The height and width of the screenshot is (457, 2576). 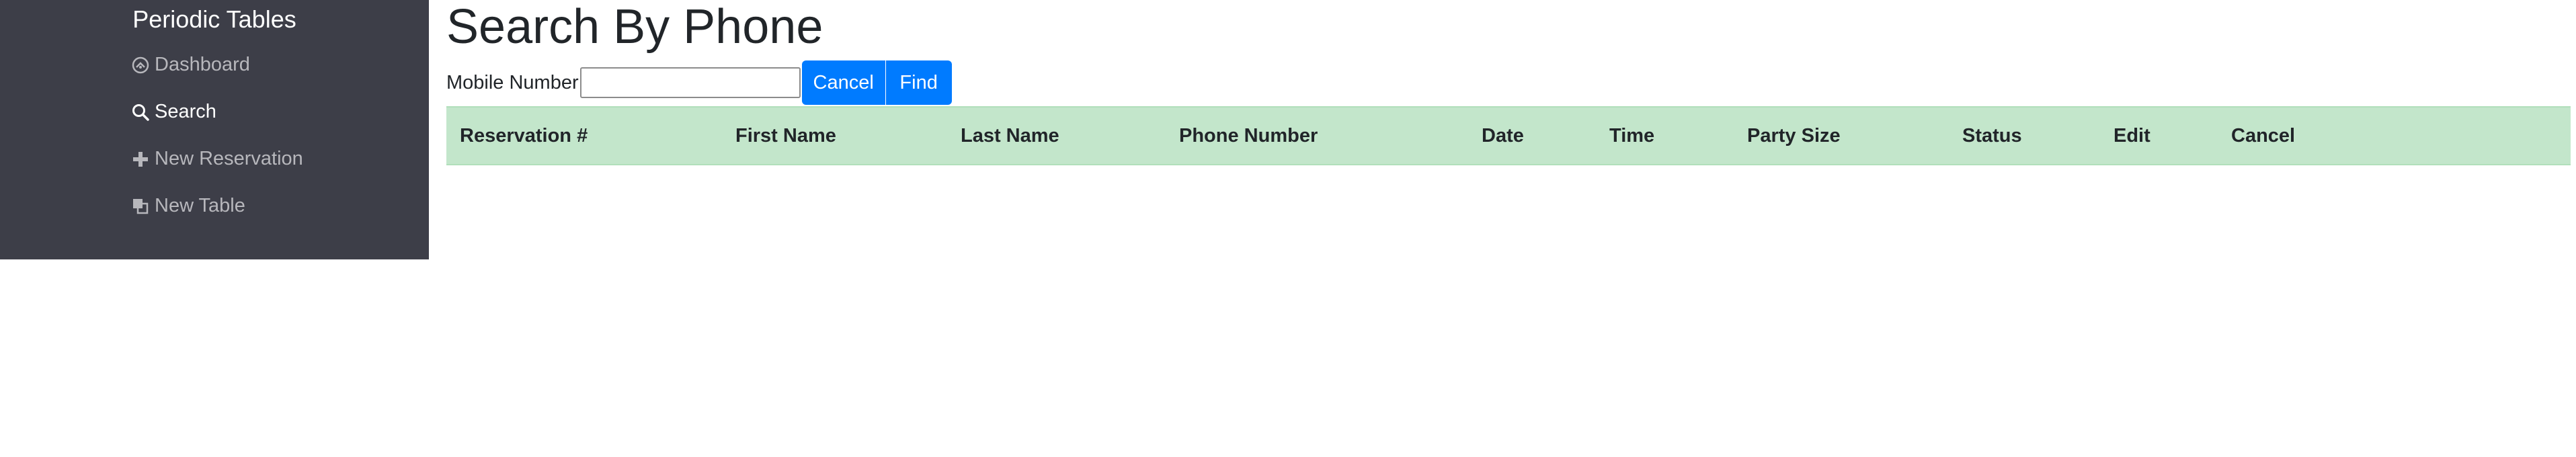 What do you see at coordinates (200, 205) in the screenshot?
I see `sidebar-item-label: New Table` at bounding box center [200, 205].